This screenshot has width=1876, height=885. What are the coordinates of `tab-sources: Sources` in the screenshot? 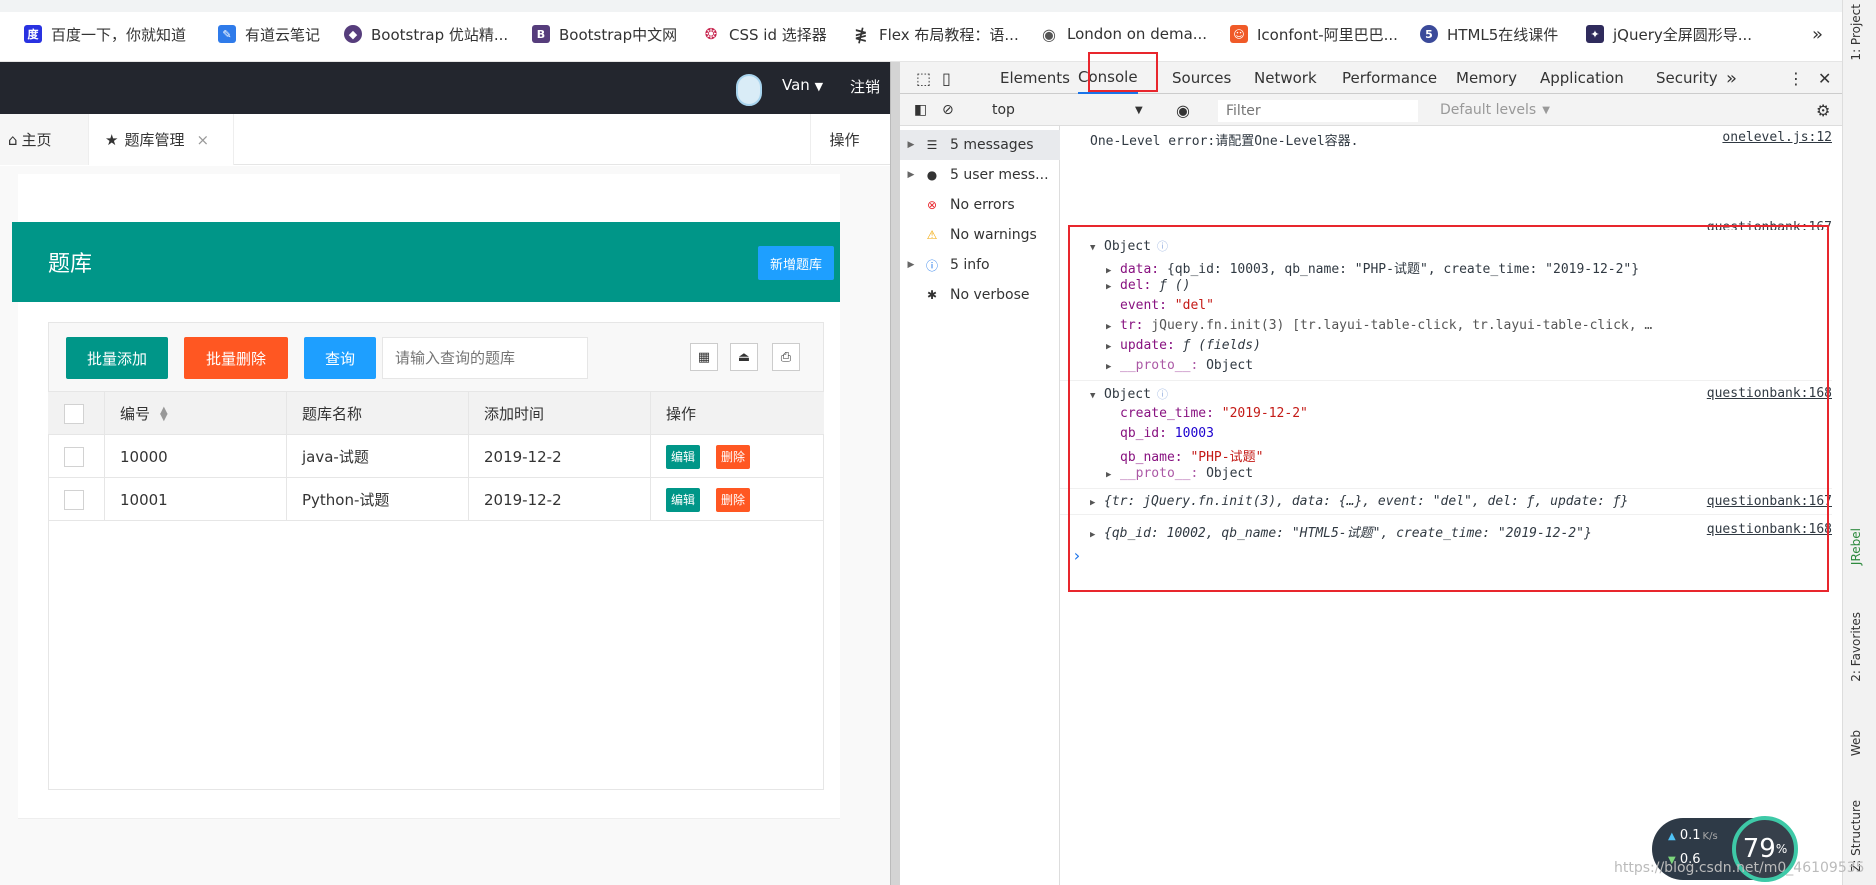 It's located at (1201, 78).